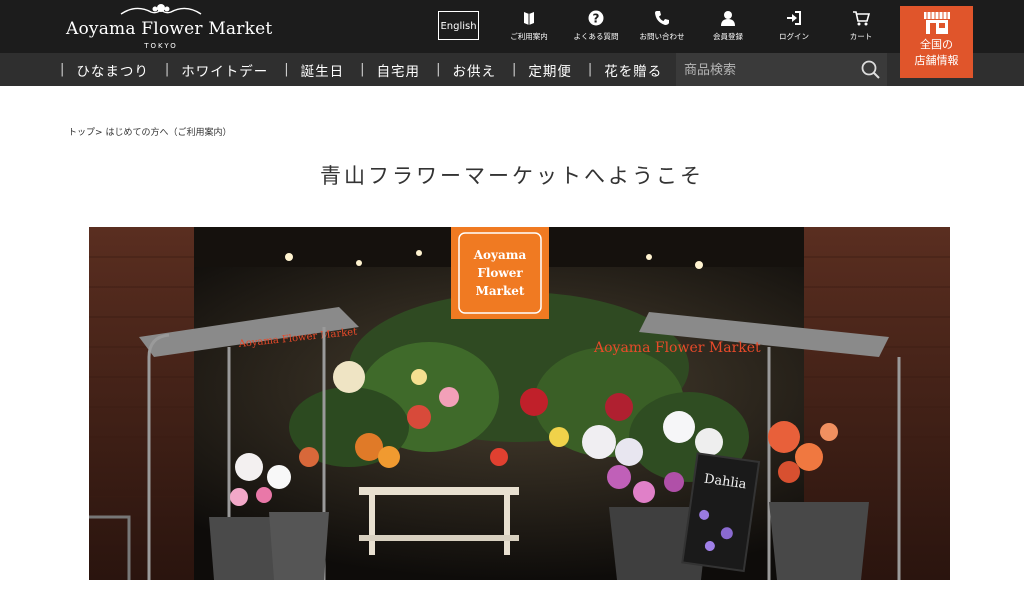  Describe the element at coordinates (529, 36) in the screenshot. I see `nav-guide-label: ご利用案内` at that location.